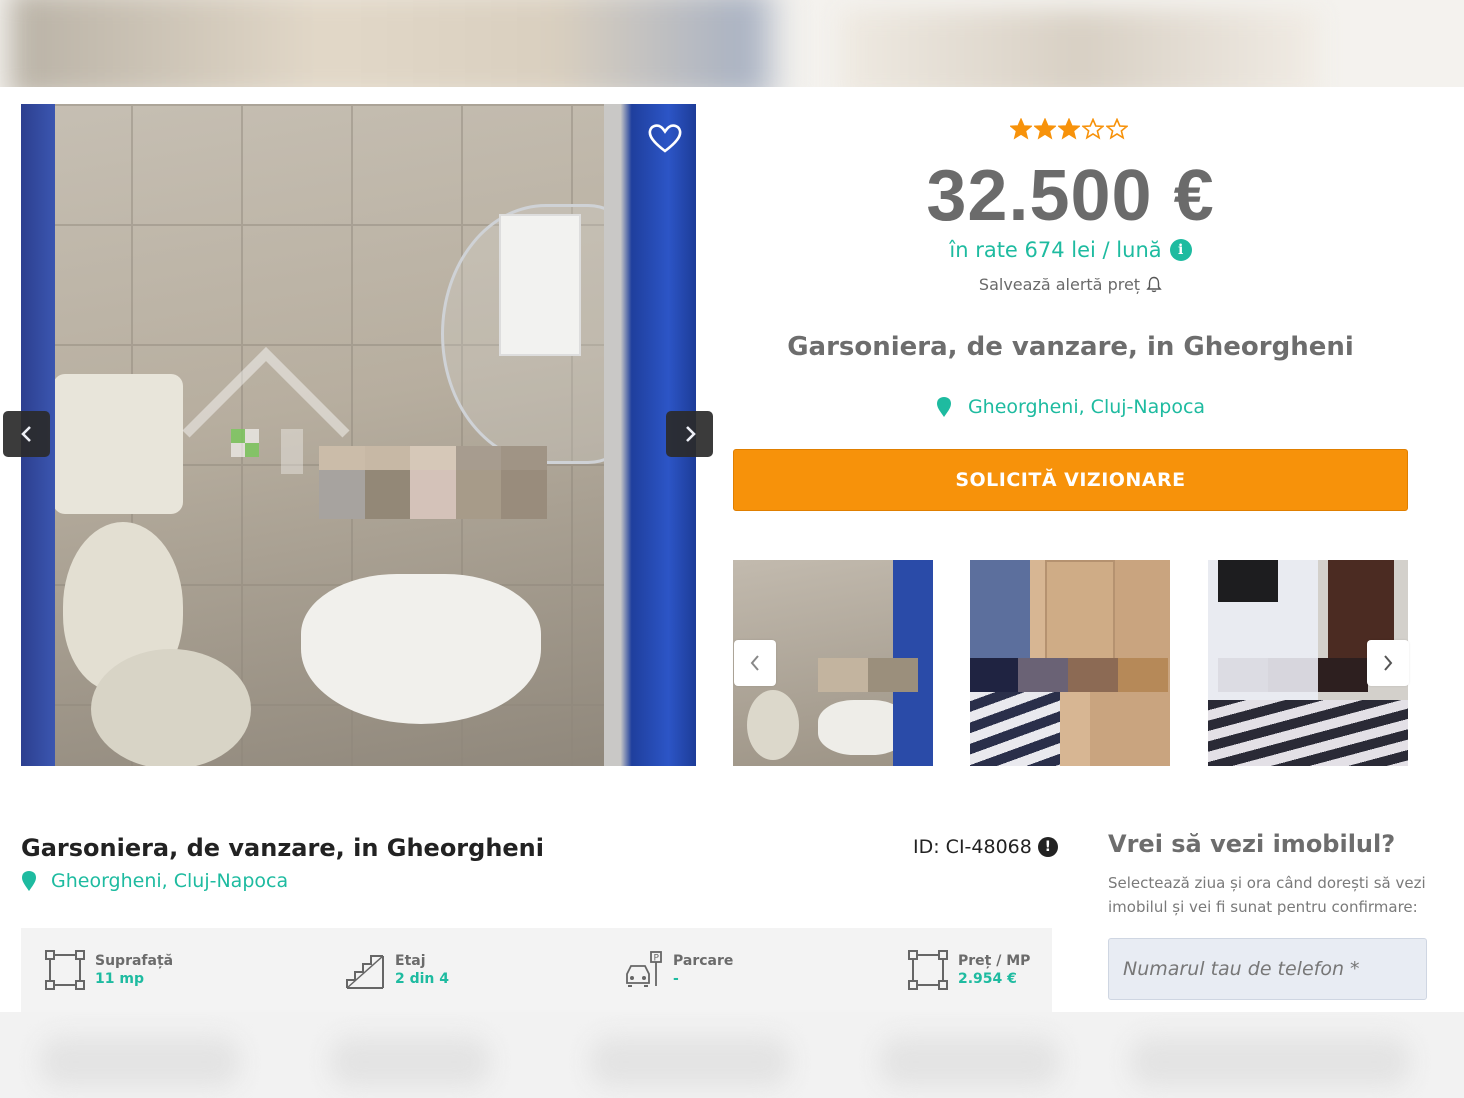  Describe the element at coordinates (134, 961) in the screenshot. I see `feature-label: Suprafață` at that location.